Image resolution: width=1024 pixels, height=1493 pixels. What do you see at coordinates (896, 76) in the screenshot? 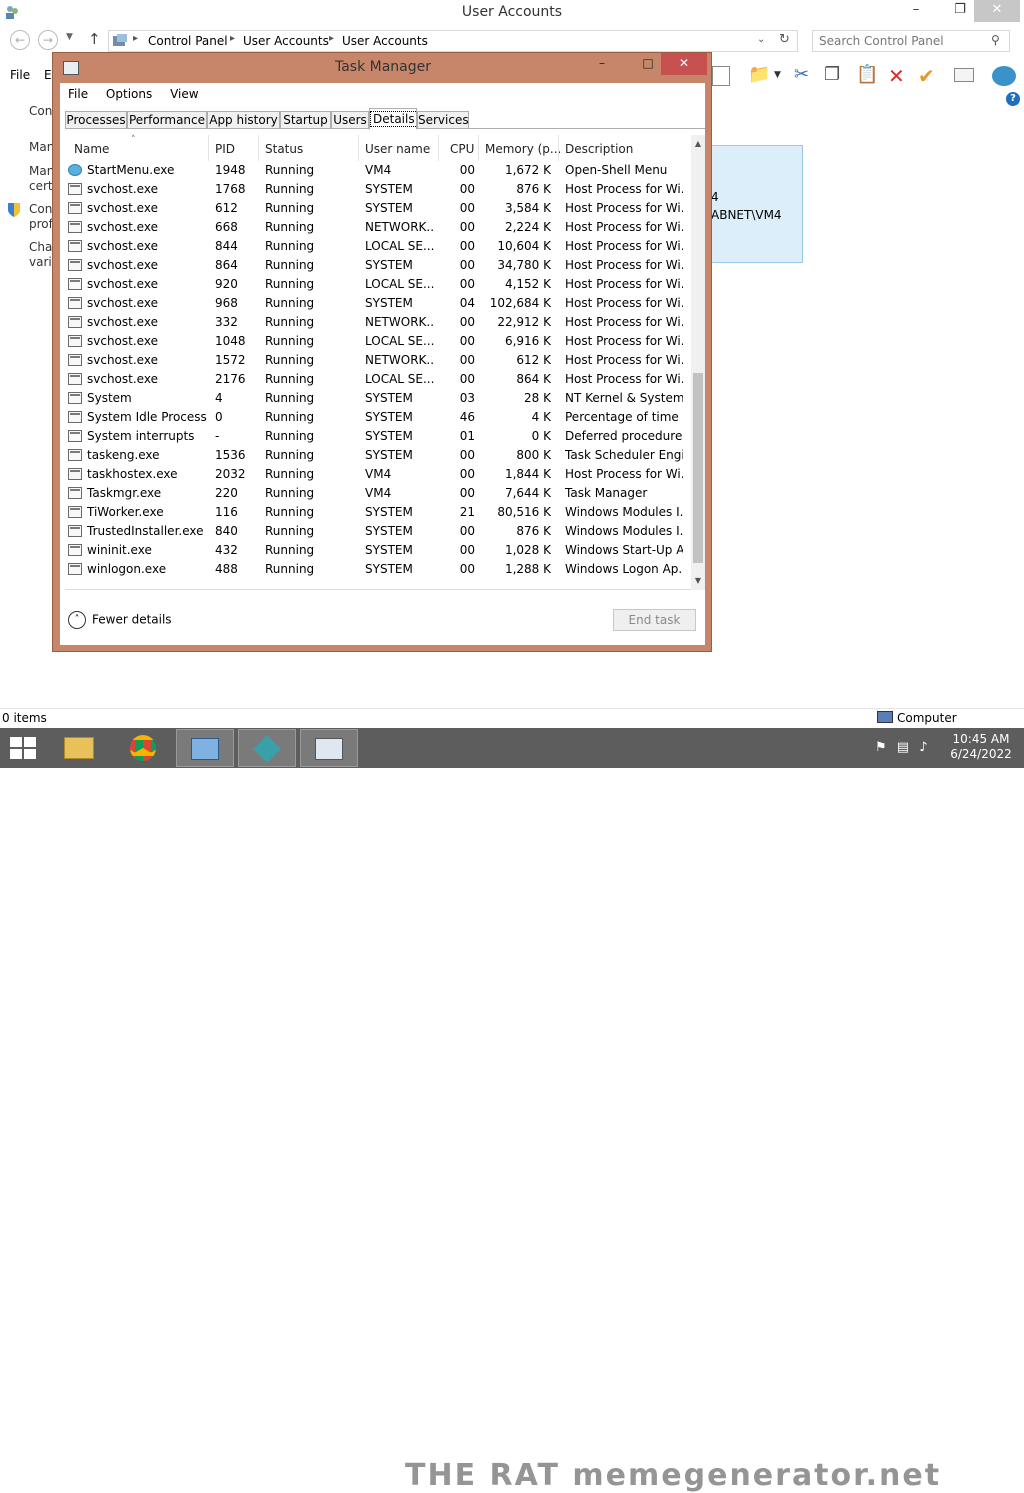
I see `delete-icon: ✕` at bounding box center [896, 76].